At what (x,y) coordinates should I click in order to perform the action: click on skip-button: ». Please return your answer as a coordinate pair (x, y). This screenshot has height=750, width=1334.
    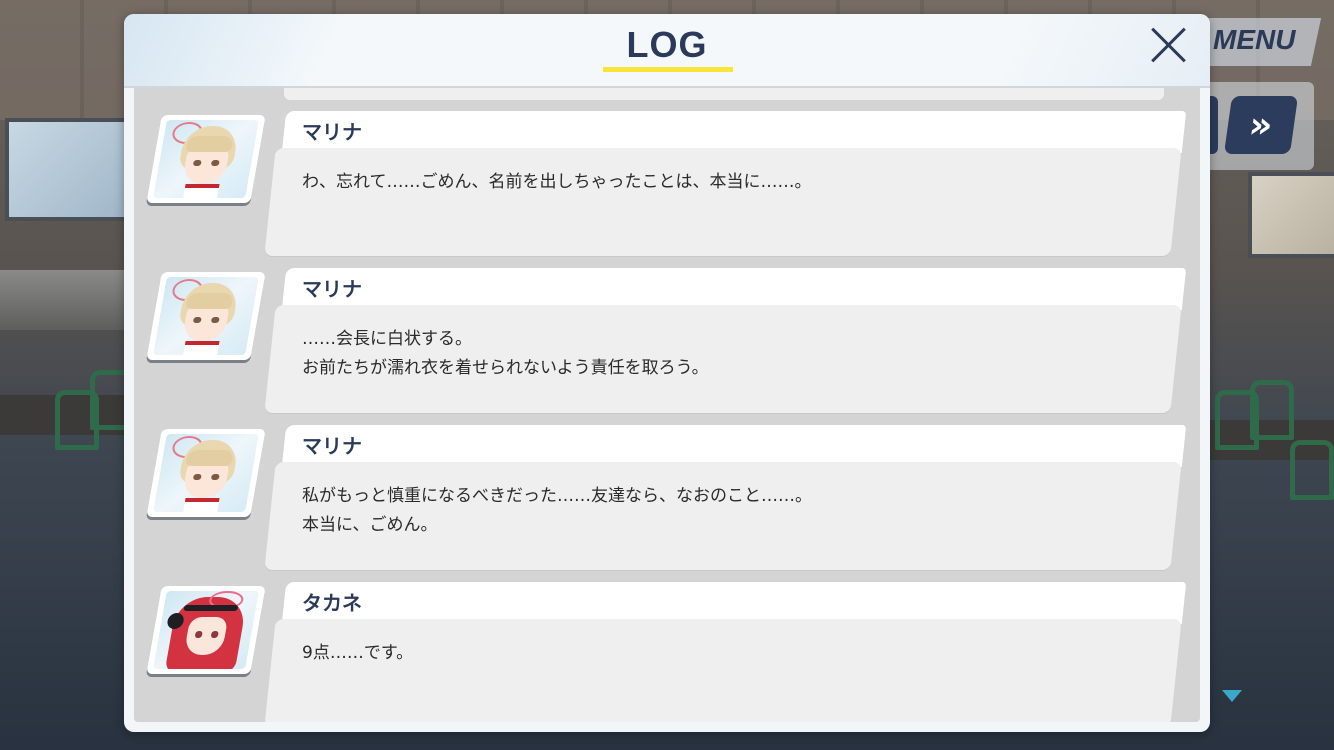
    Looking at the image, I should click on (1261, 125).